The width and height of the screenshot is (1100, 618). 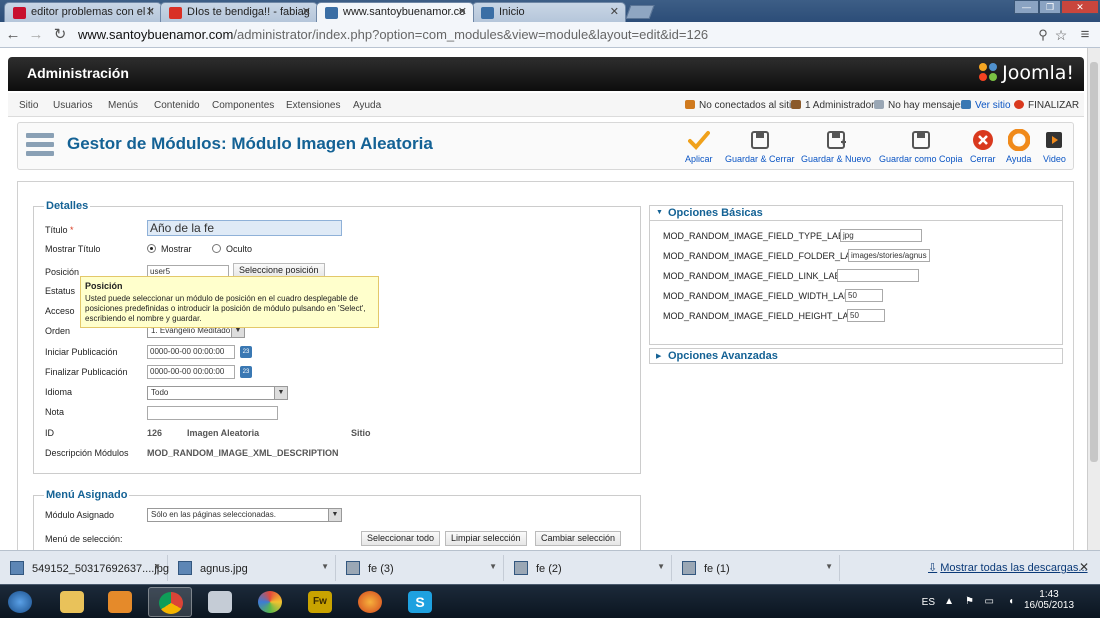 I want to click on menu-contenido: Contenido, so click(x=177, y=105).